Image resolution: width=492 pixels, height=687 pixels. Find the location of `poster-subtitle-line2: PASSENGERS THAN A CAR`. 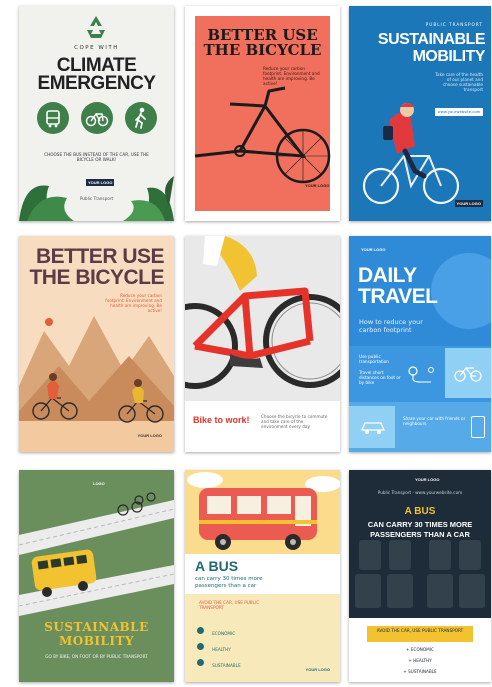

poster-subtitle-line2: PASSENGERS THAN A CAR is located at coordinates (420, 534).